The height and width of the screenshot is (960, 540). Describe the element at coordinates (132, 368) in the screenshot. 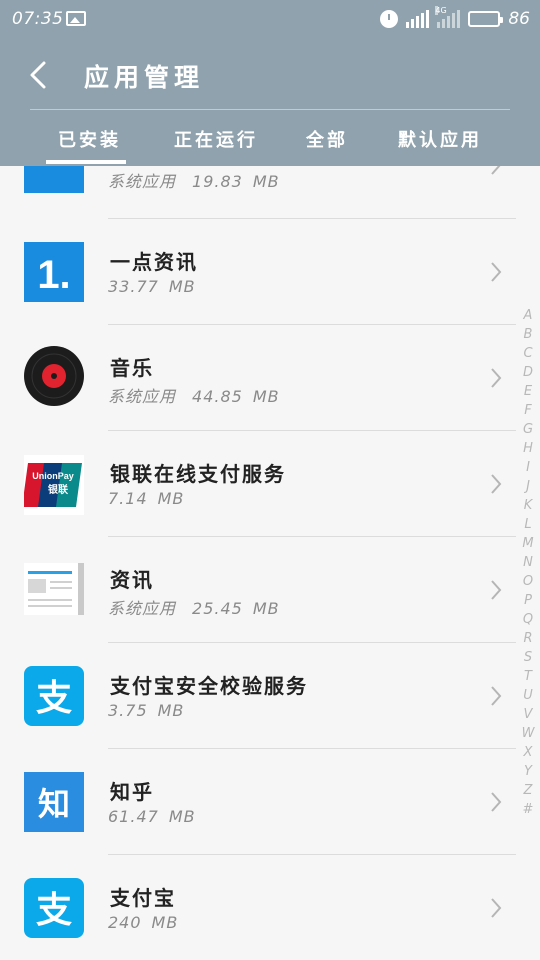

I see `app-name: 音乐` at that location.